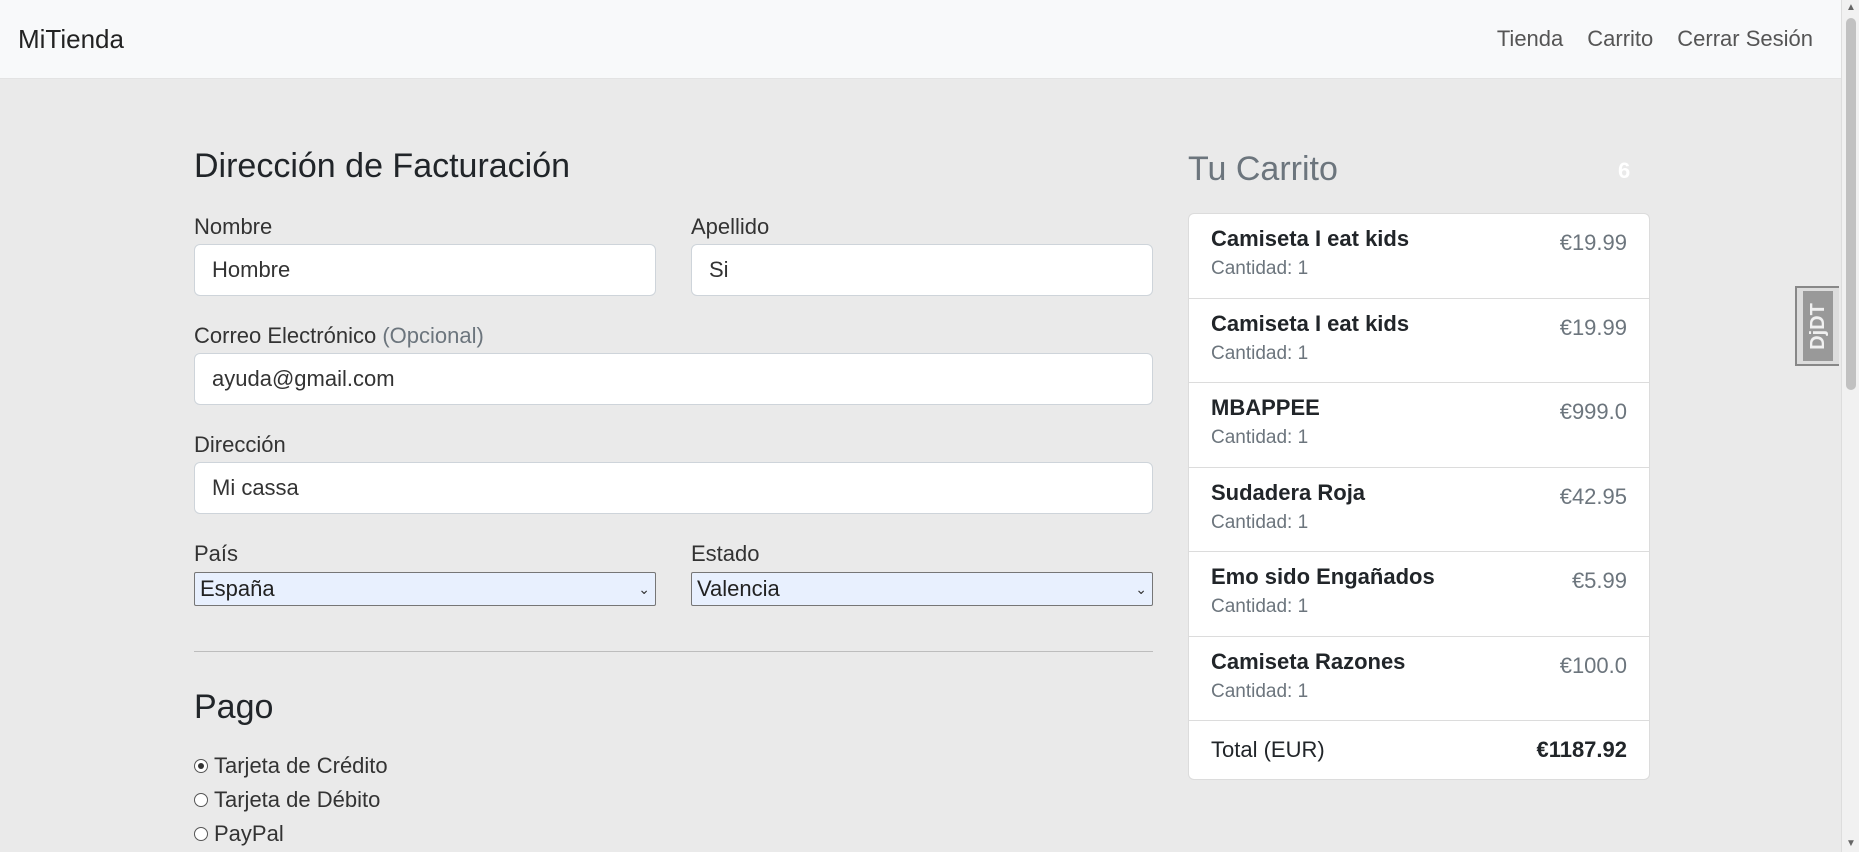  Describe the element at coordinates (922, 589) in the screenshot. I see `state-select: Valencia ⌄` at that location.